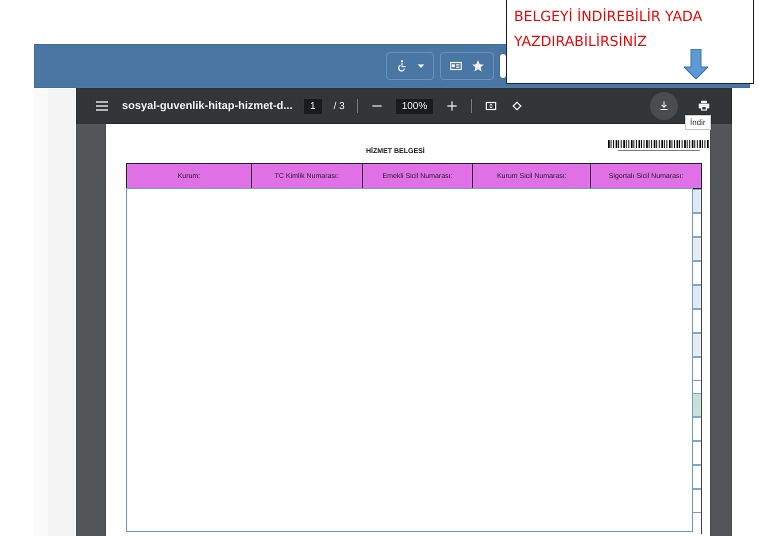  I want to click on callout-text: BELGEYİ İNDİREBİLİR YADA YAZDIRABİLİRSİNİZ, so click(609, 29).